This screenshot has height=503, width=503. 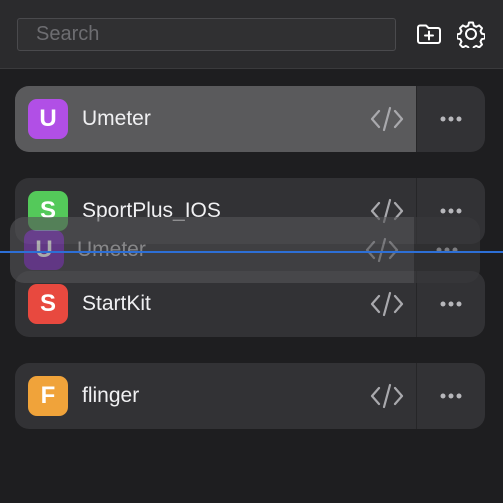 I want to click on drag-ghost-row: U Umeter, so click(x=245, y=250).